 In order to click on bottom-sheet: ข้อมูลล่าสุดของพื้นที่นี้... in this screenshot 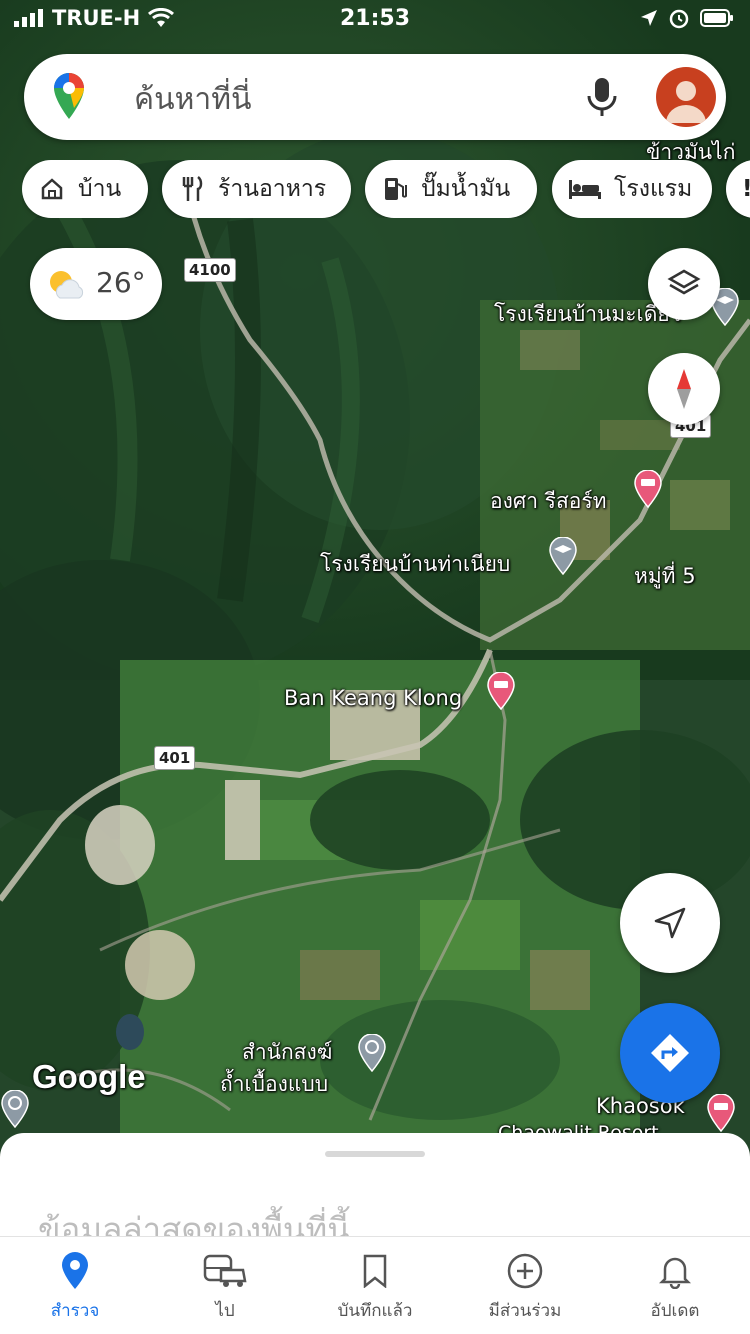, I will do `click(375, 1191)`.